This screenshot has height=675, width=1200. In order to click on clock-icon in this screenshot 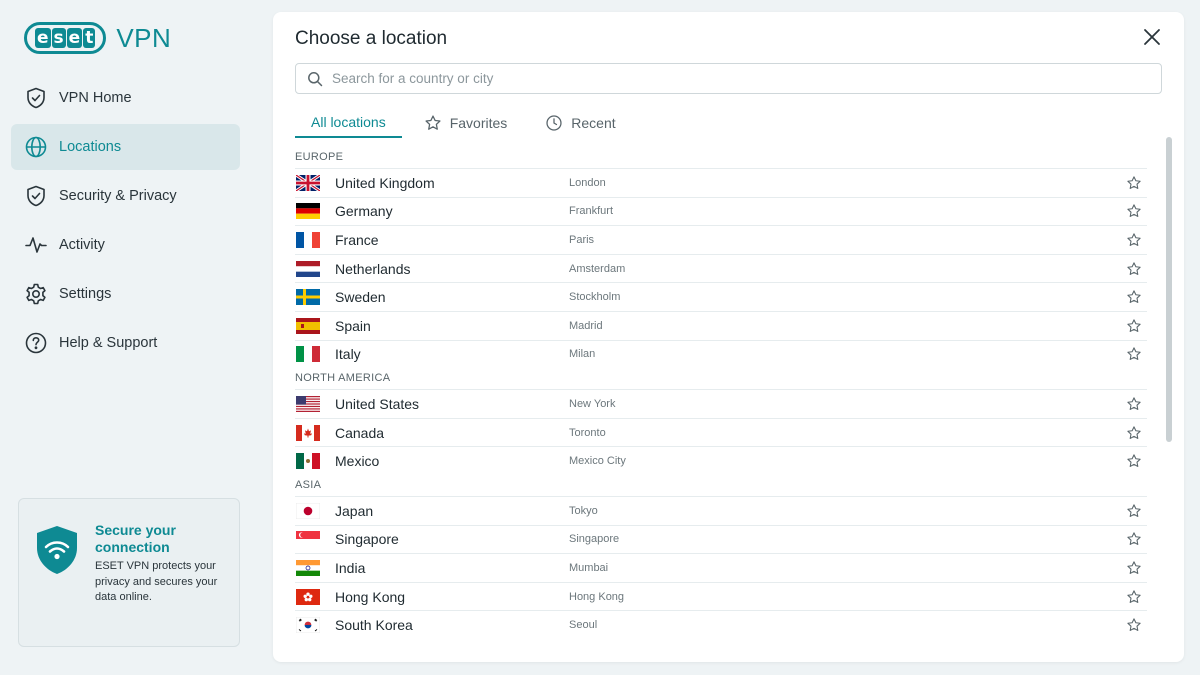, I will do `click(554, 123)`.